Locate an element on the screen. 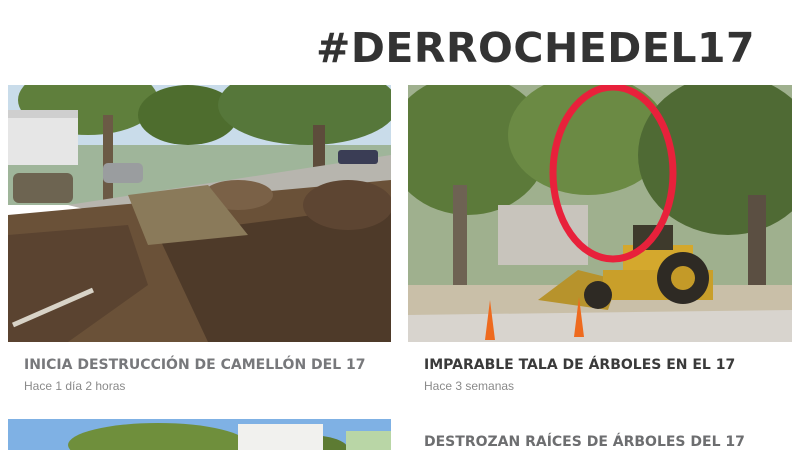 This screenshot has height=451, width=800. article-3-image is located at coordinates (199, 434).